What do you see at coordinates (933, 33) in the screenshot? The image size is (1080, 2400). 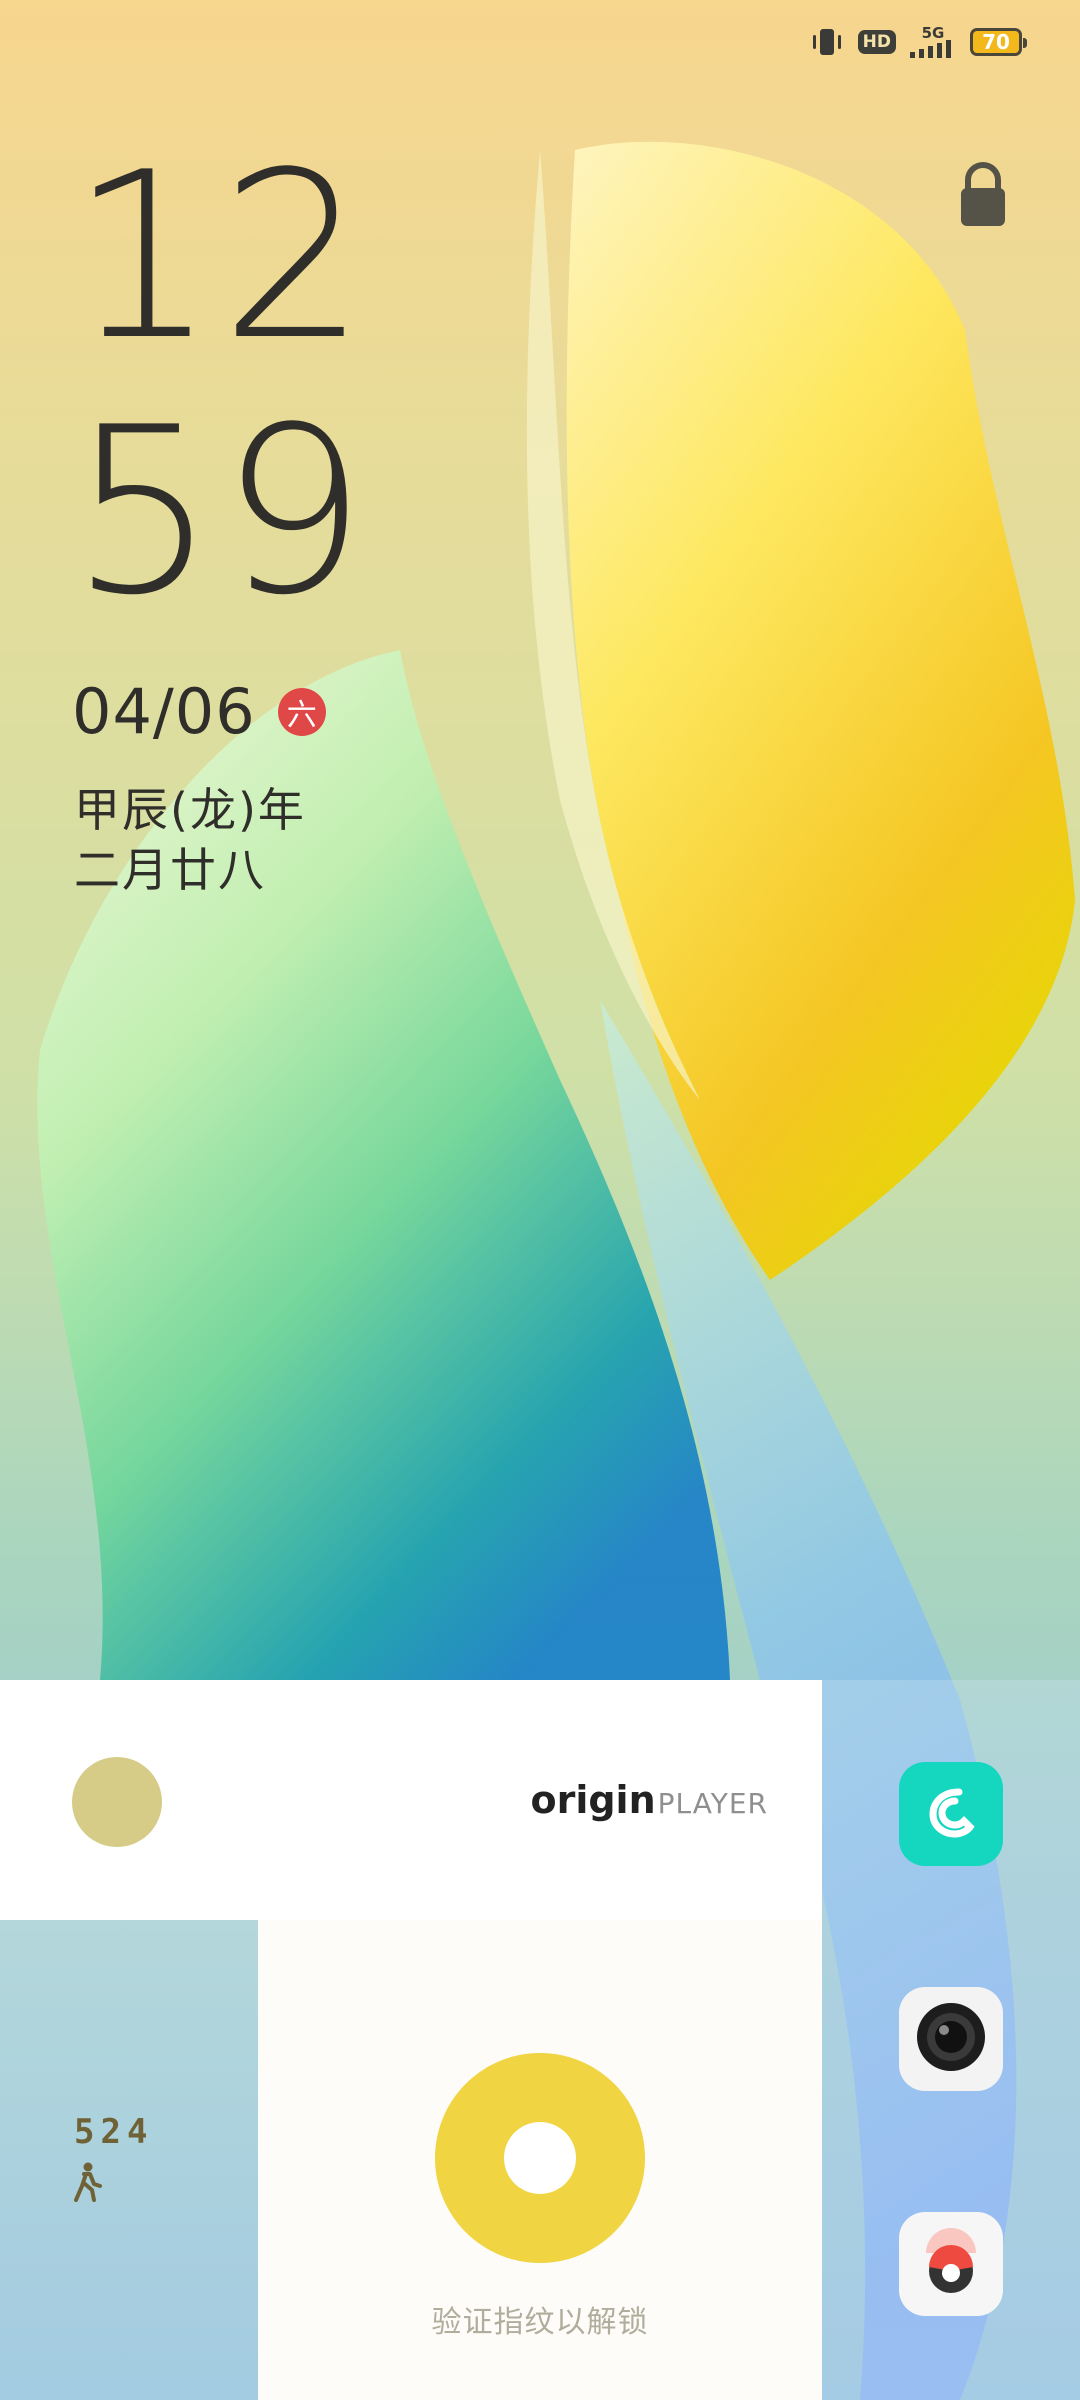 I see `network-type-label: 5G` at bounding box center [933, 33].